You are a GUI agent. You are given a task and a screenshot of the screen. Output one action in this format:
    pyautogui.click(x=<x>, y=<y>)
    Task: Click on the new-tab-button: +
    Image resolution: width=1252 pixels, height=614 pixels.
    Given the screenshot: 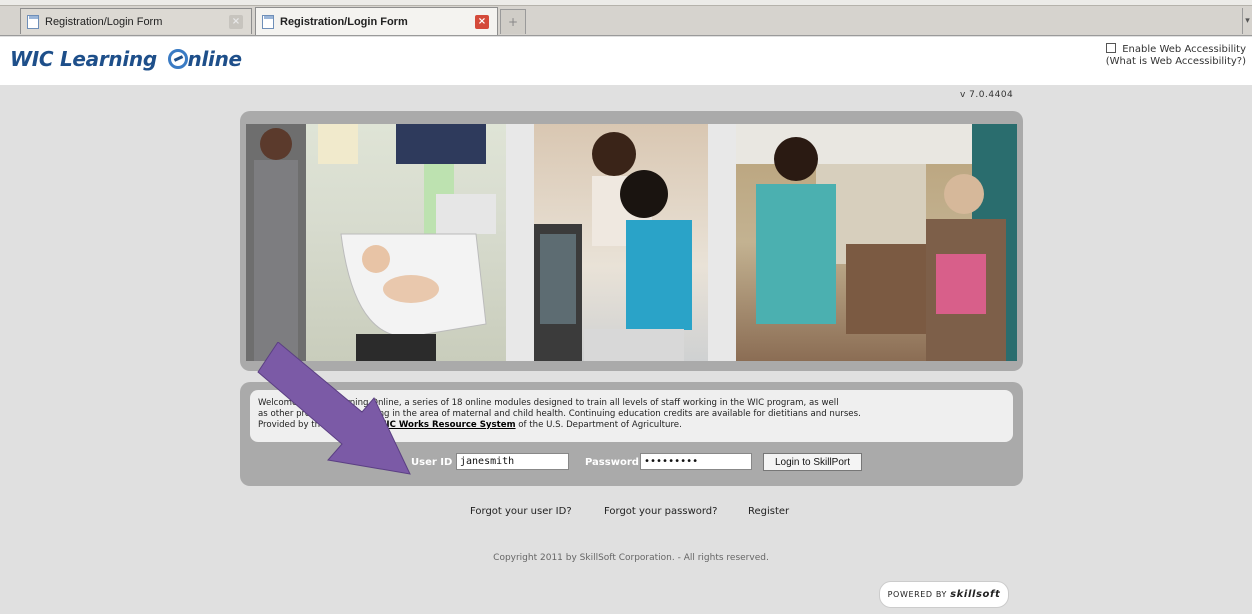 What is the action you would take?
    pyautogui.click(x=513, y=21)
    